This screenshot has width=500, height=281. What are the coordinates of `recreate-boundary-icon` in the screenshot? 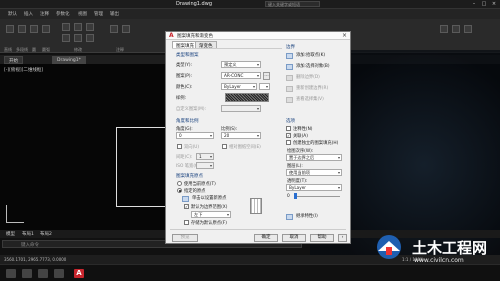 It's located at (289, 89).